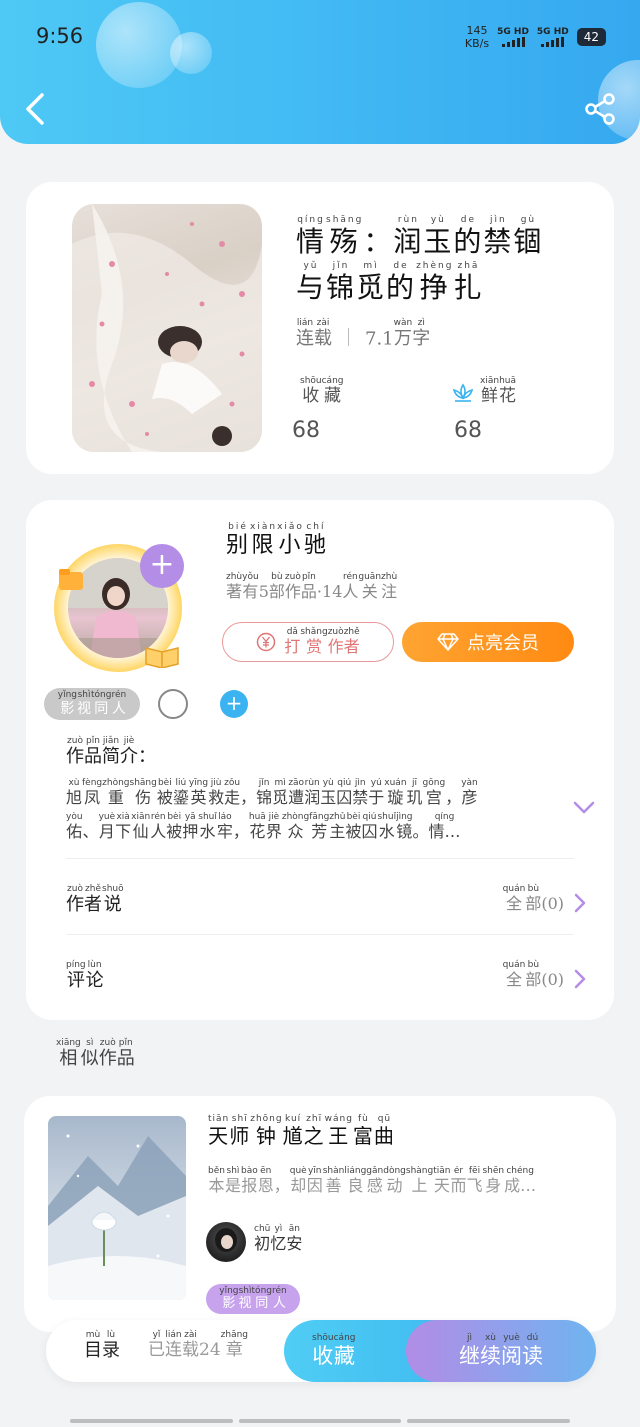 Image resolution: width=640 pixels, height=1427 pixels. I want to click on book-cover, so click(167, 328).